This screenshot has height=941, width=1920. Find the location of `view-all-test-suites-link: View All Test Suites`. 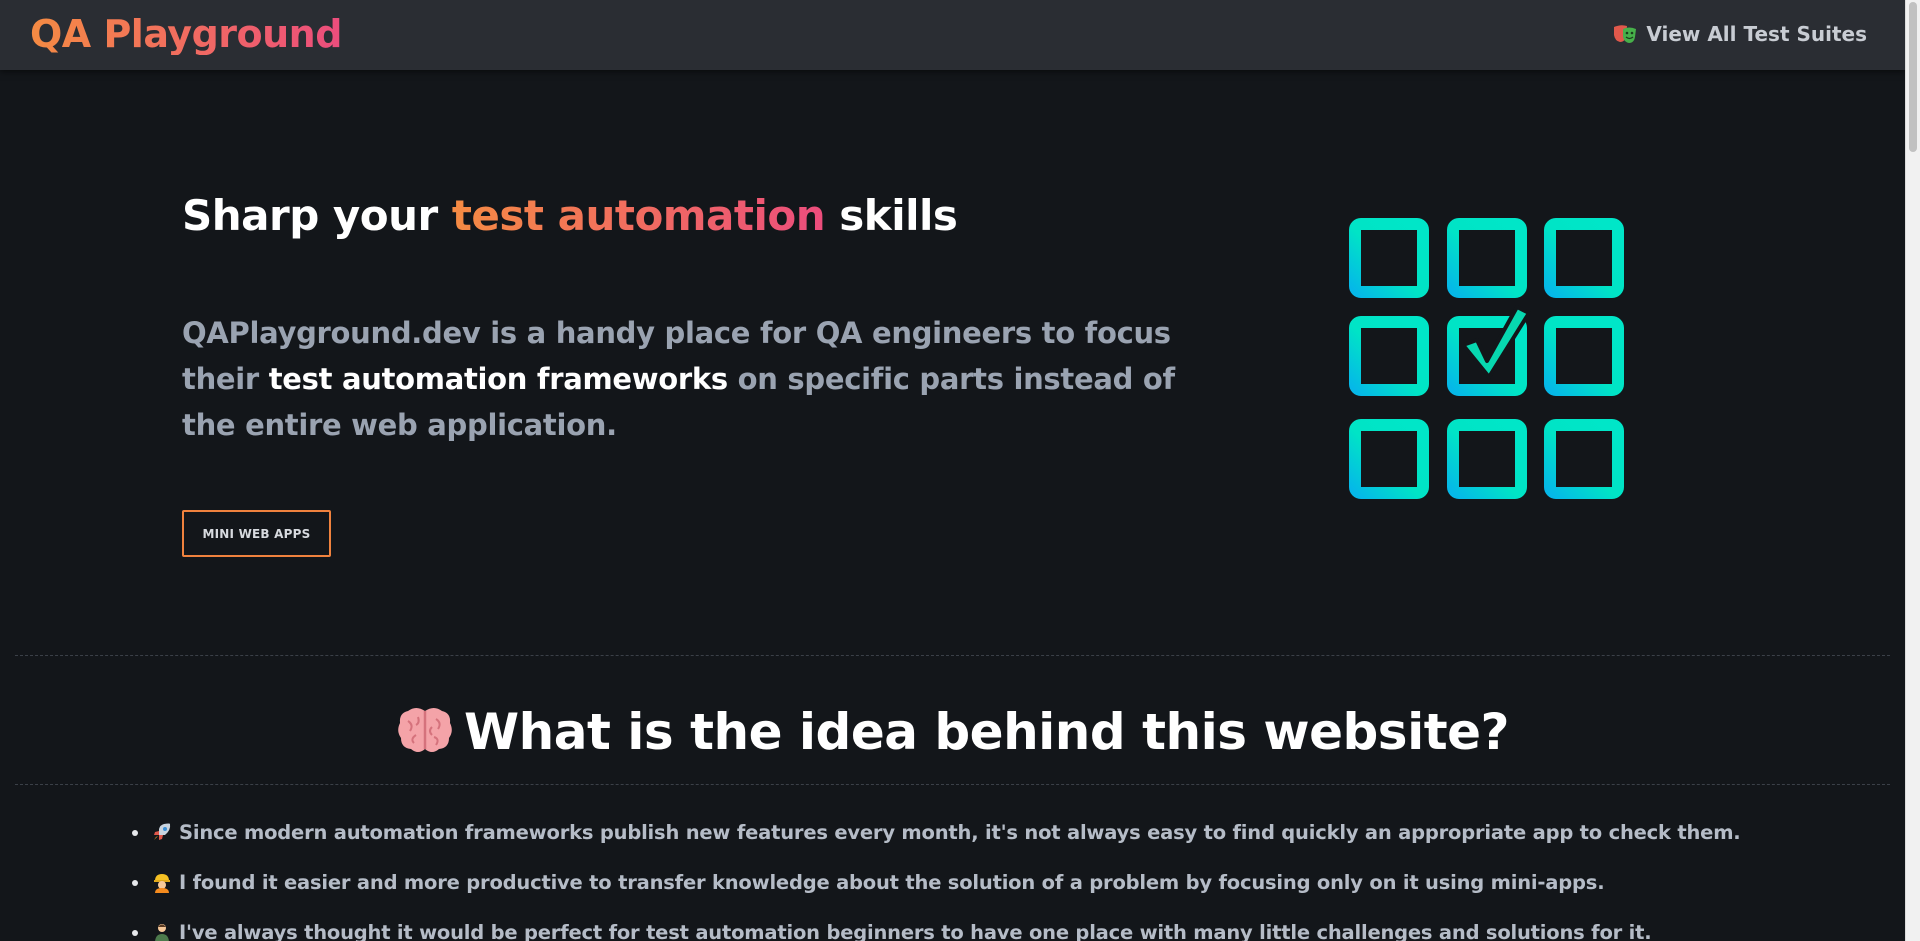

view-all-test-suites-link: View All Test Suites is located at coordinates (1739, 34).